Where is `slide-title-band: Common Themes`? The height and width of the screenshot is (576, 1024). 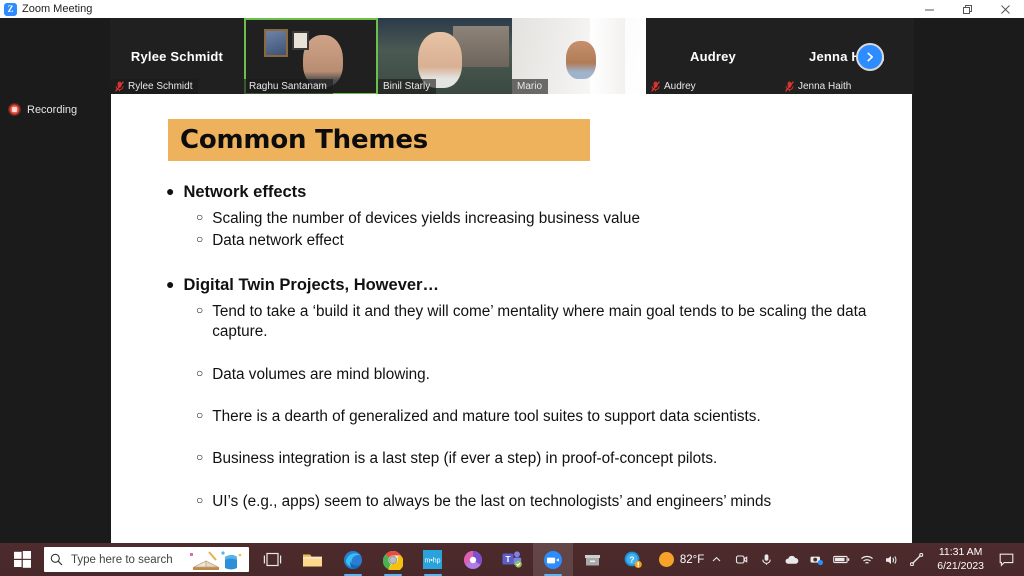
slide-title-band: Common Themes is located at coordinates (379, 140).